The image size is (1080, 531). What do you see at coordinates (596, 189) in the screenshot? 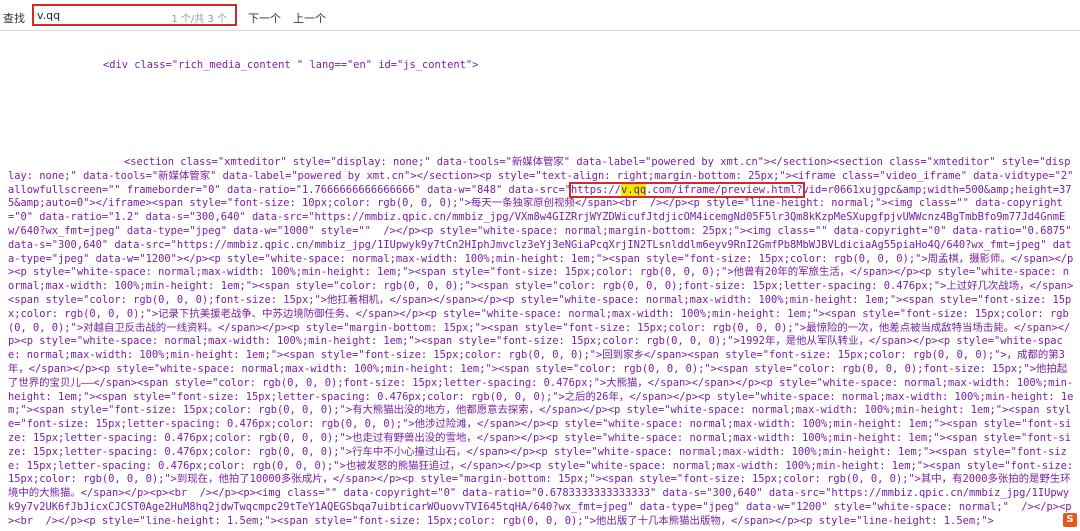
I see `url-prefix: https://` at bounding box center [596, 189].